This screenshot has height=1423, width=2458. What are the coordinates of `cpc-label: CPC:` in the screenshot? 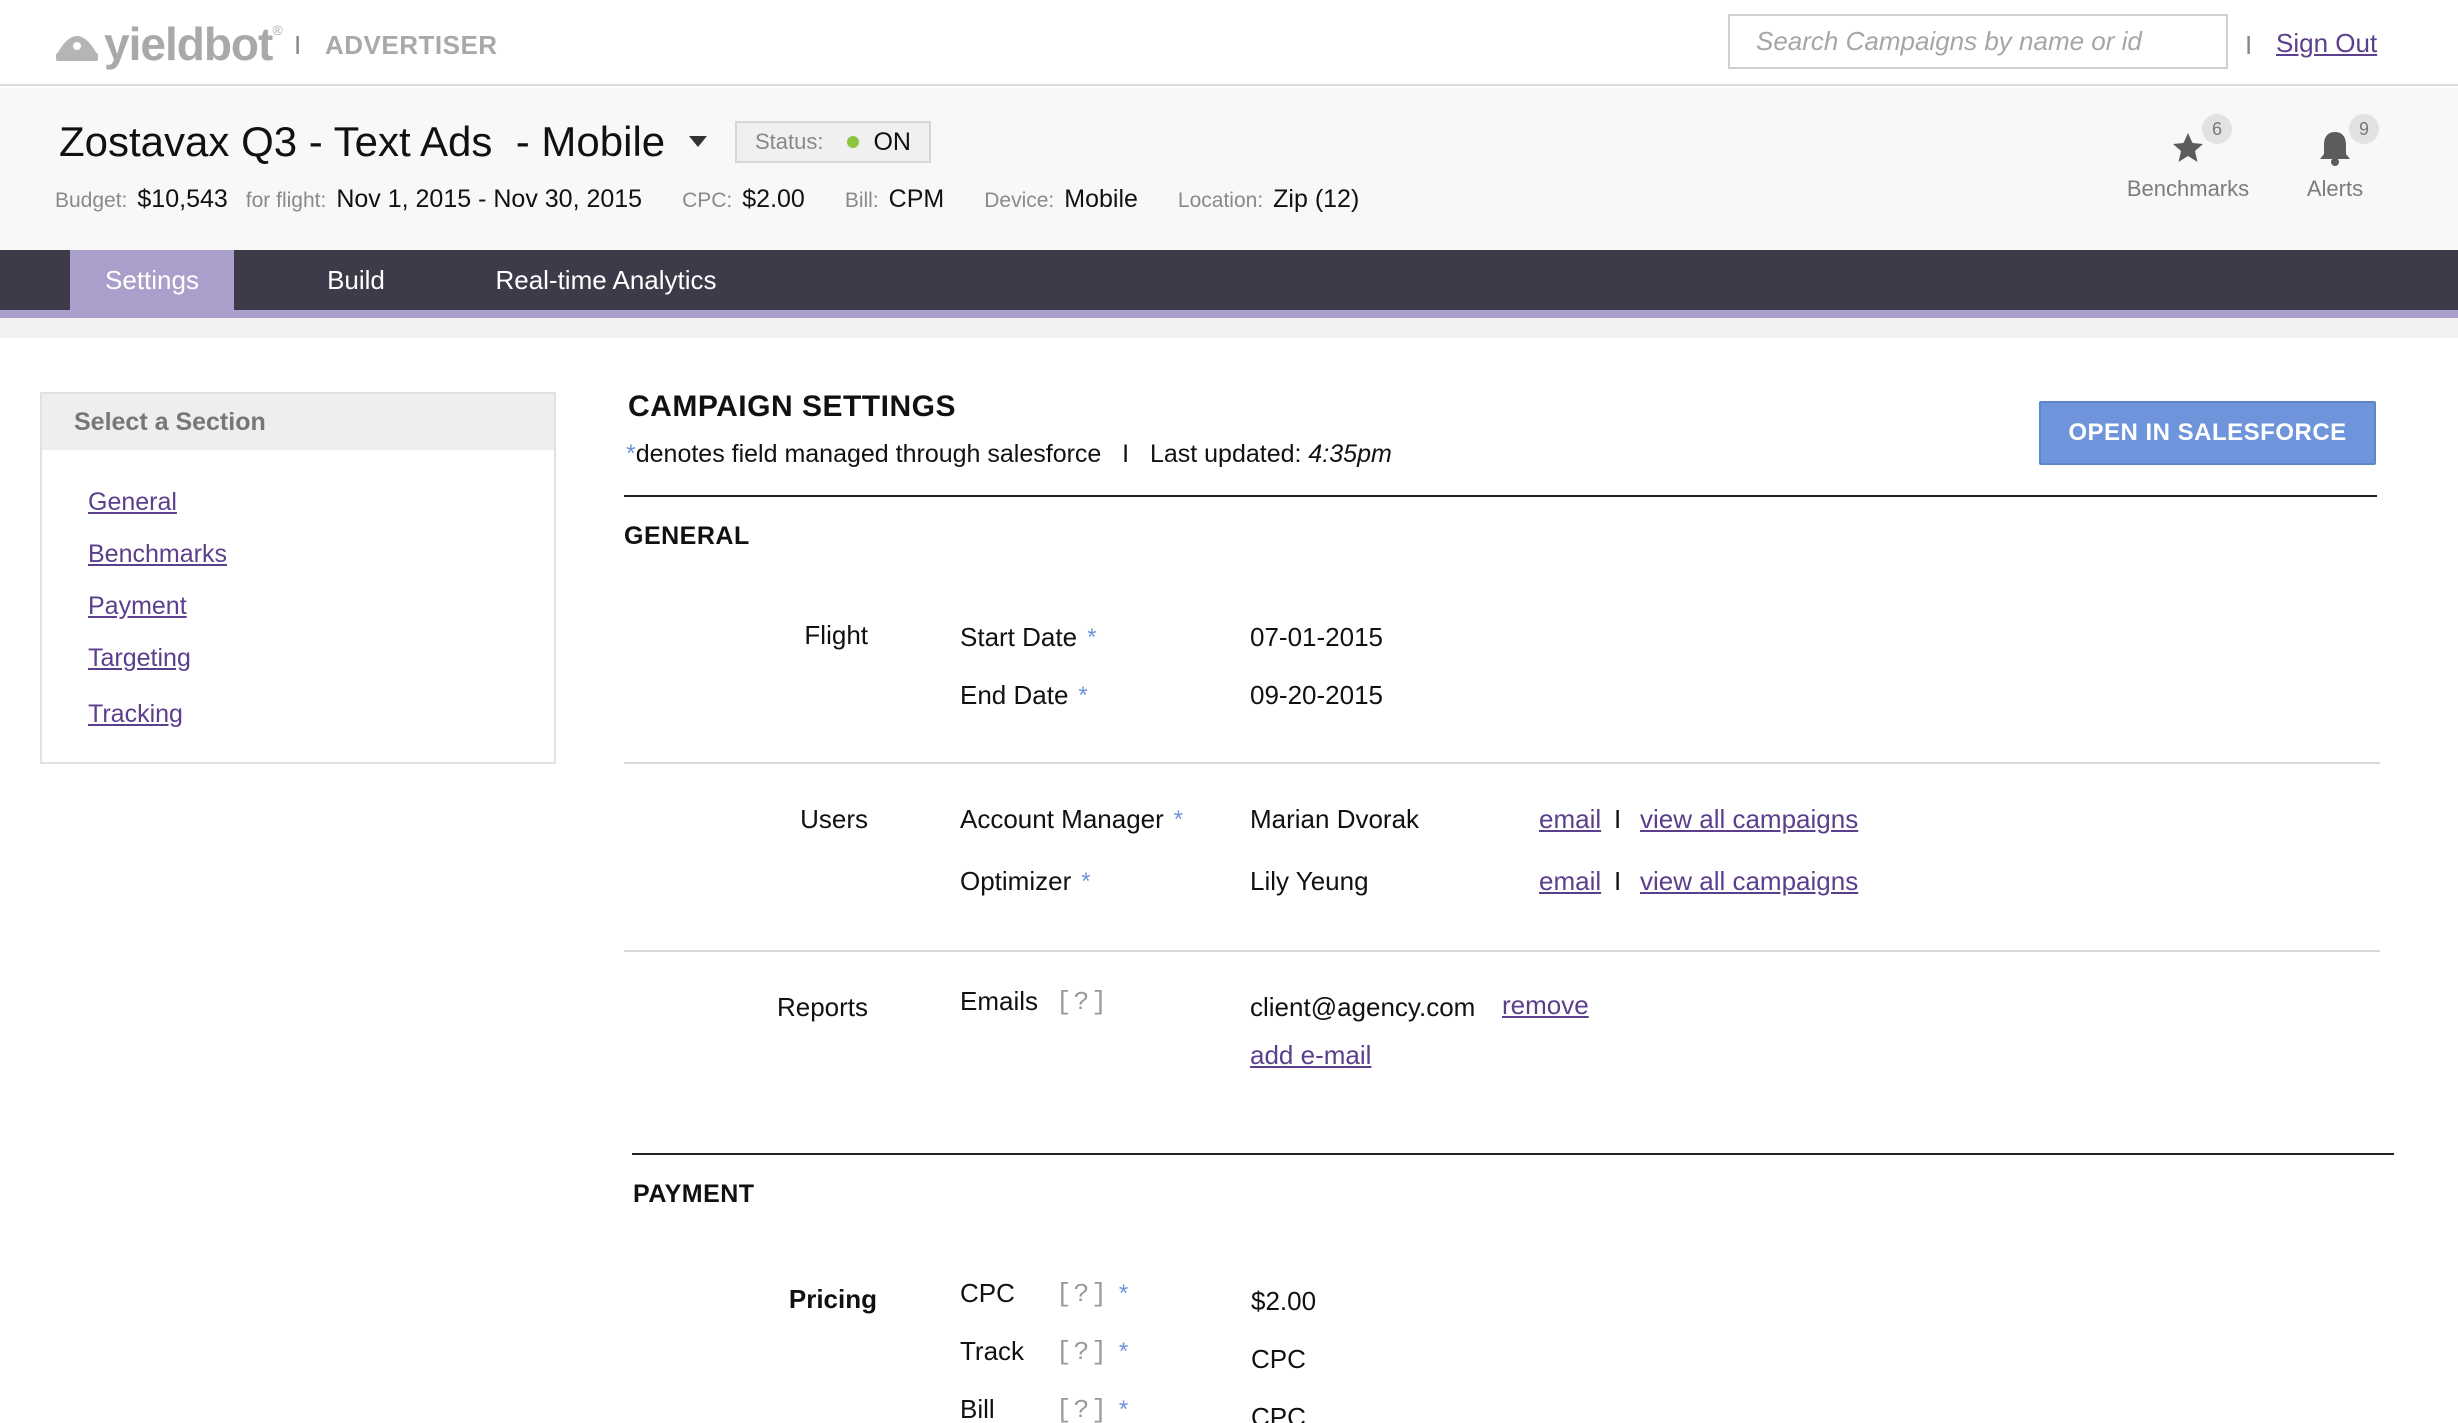 It's located at (707, 200).